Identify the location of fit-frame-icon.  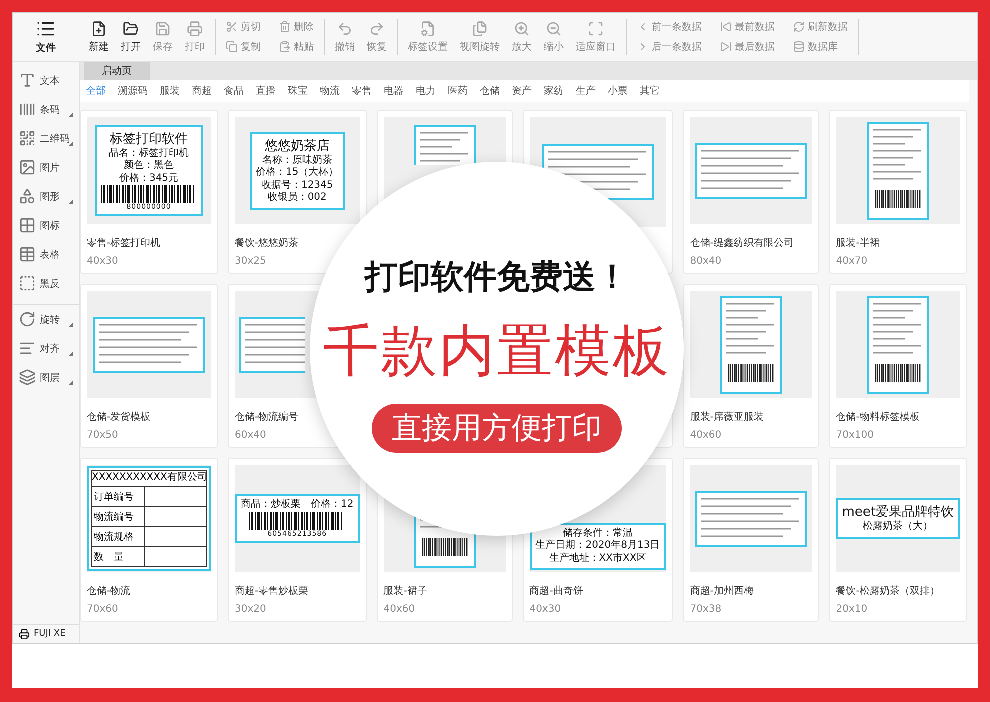
(596, 28).